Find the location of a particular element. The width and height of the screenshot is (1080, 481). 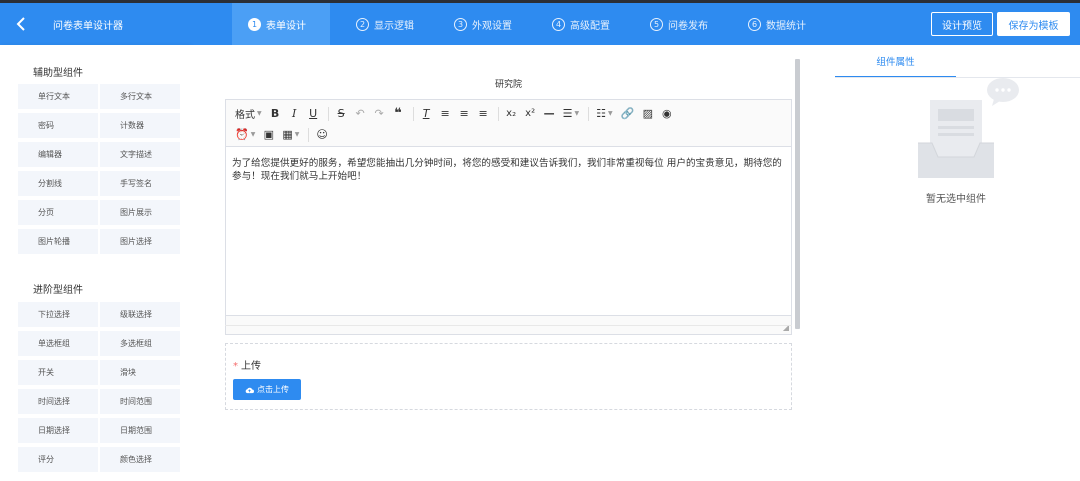

group-title-auxiliary: 辅助型组件 is located at coordinates (58, 73).